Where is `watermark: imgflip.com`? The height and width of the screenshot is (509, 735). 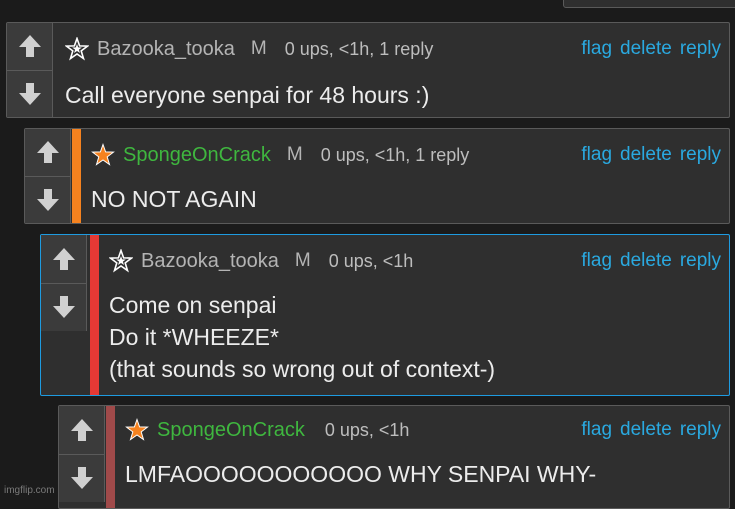
watermark: imgflip.com is located at coordinates (29, 490).